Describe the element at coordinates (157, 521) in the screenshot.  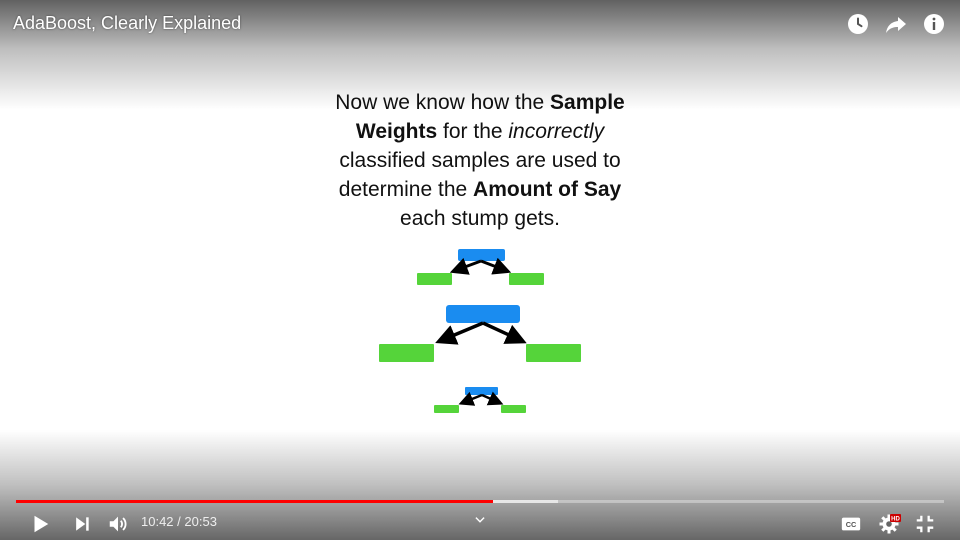
I see `time-current: 10:42` at that location.